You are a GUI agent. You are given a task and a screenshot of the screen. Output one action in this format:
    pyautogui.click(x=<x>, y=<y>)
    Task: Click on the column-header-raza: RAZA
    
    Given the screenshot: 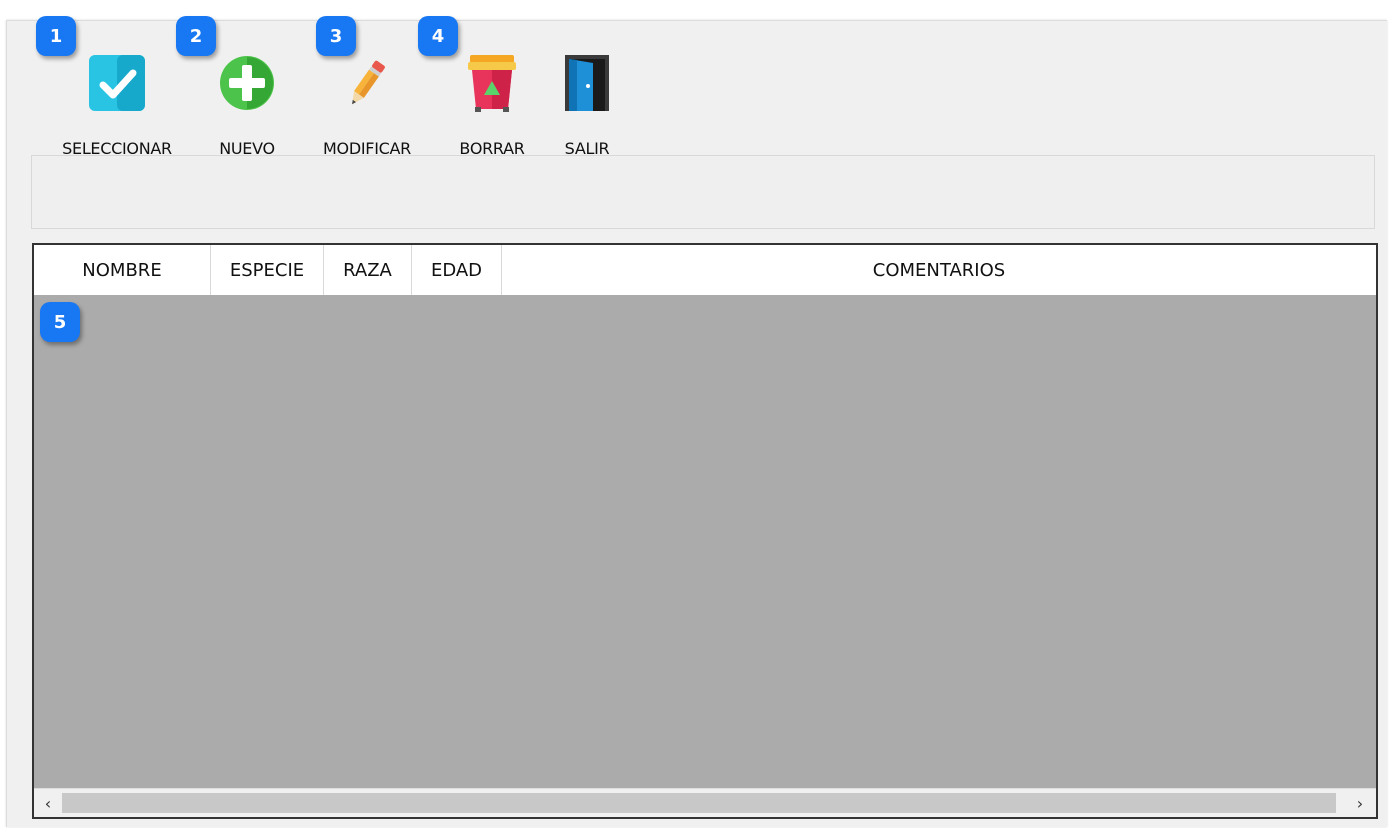 What is the action you would take?
    pyautogui.click(x=368, y=270)
    